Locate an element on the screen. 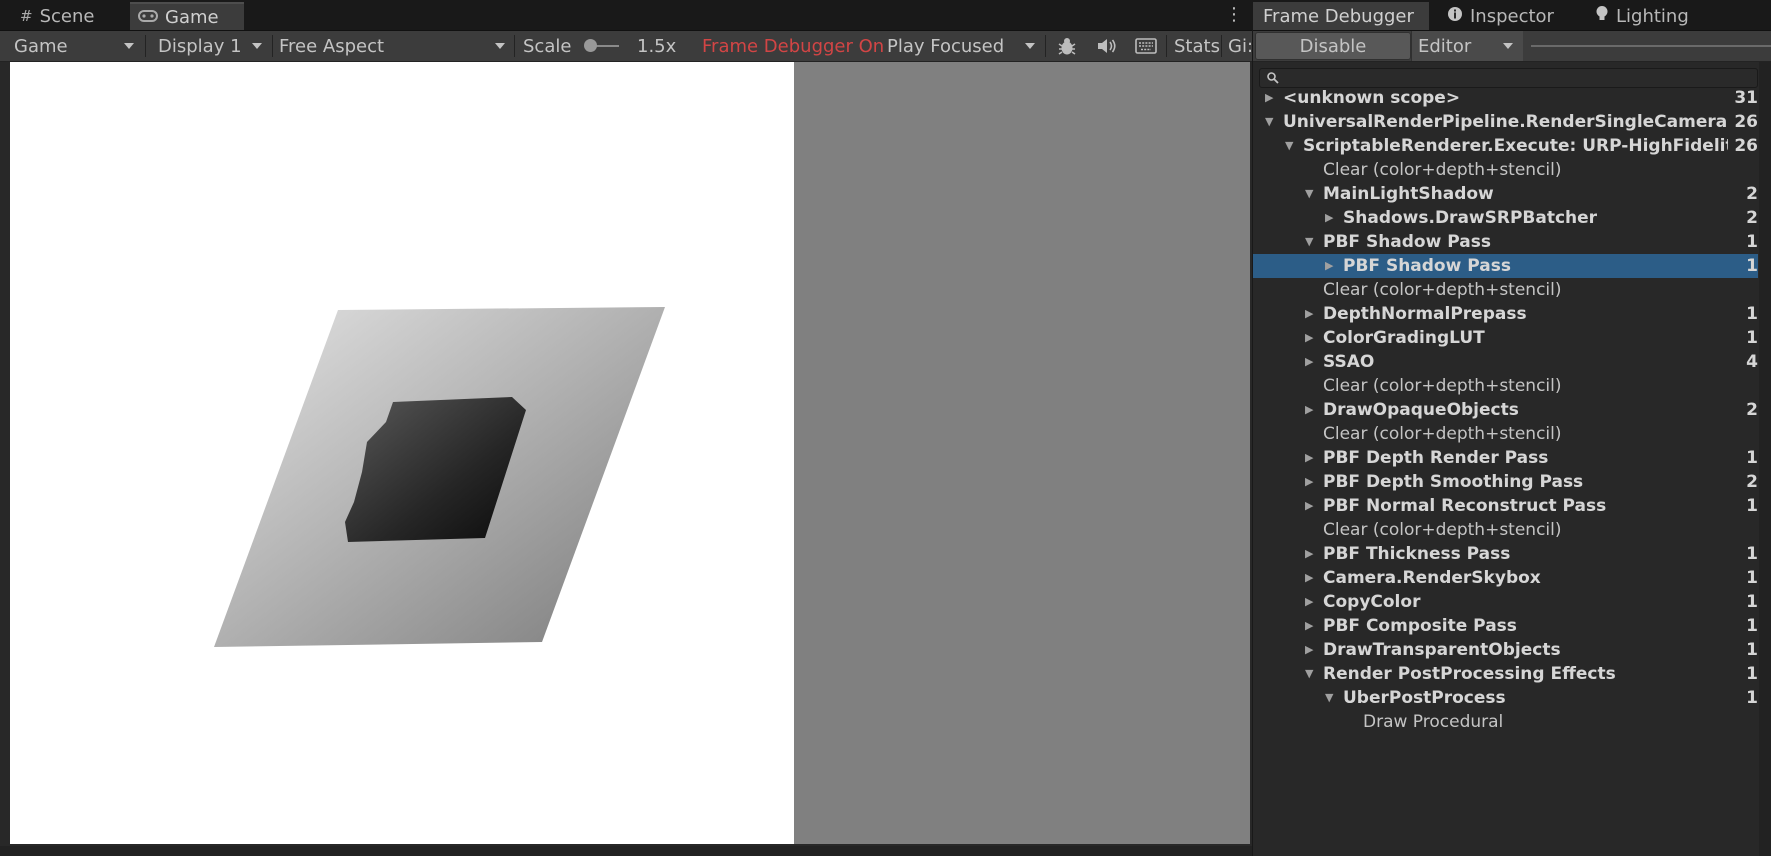 Image resolution: width=1771 pixels, height=856 pixels. tree-row: ▼ Render PostProcessing Effects 1 is located at coordinates (1505, 674).